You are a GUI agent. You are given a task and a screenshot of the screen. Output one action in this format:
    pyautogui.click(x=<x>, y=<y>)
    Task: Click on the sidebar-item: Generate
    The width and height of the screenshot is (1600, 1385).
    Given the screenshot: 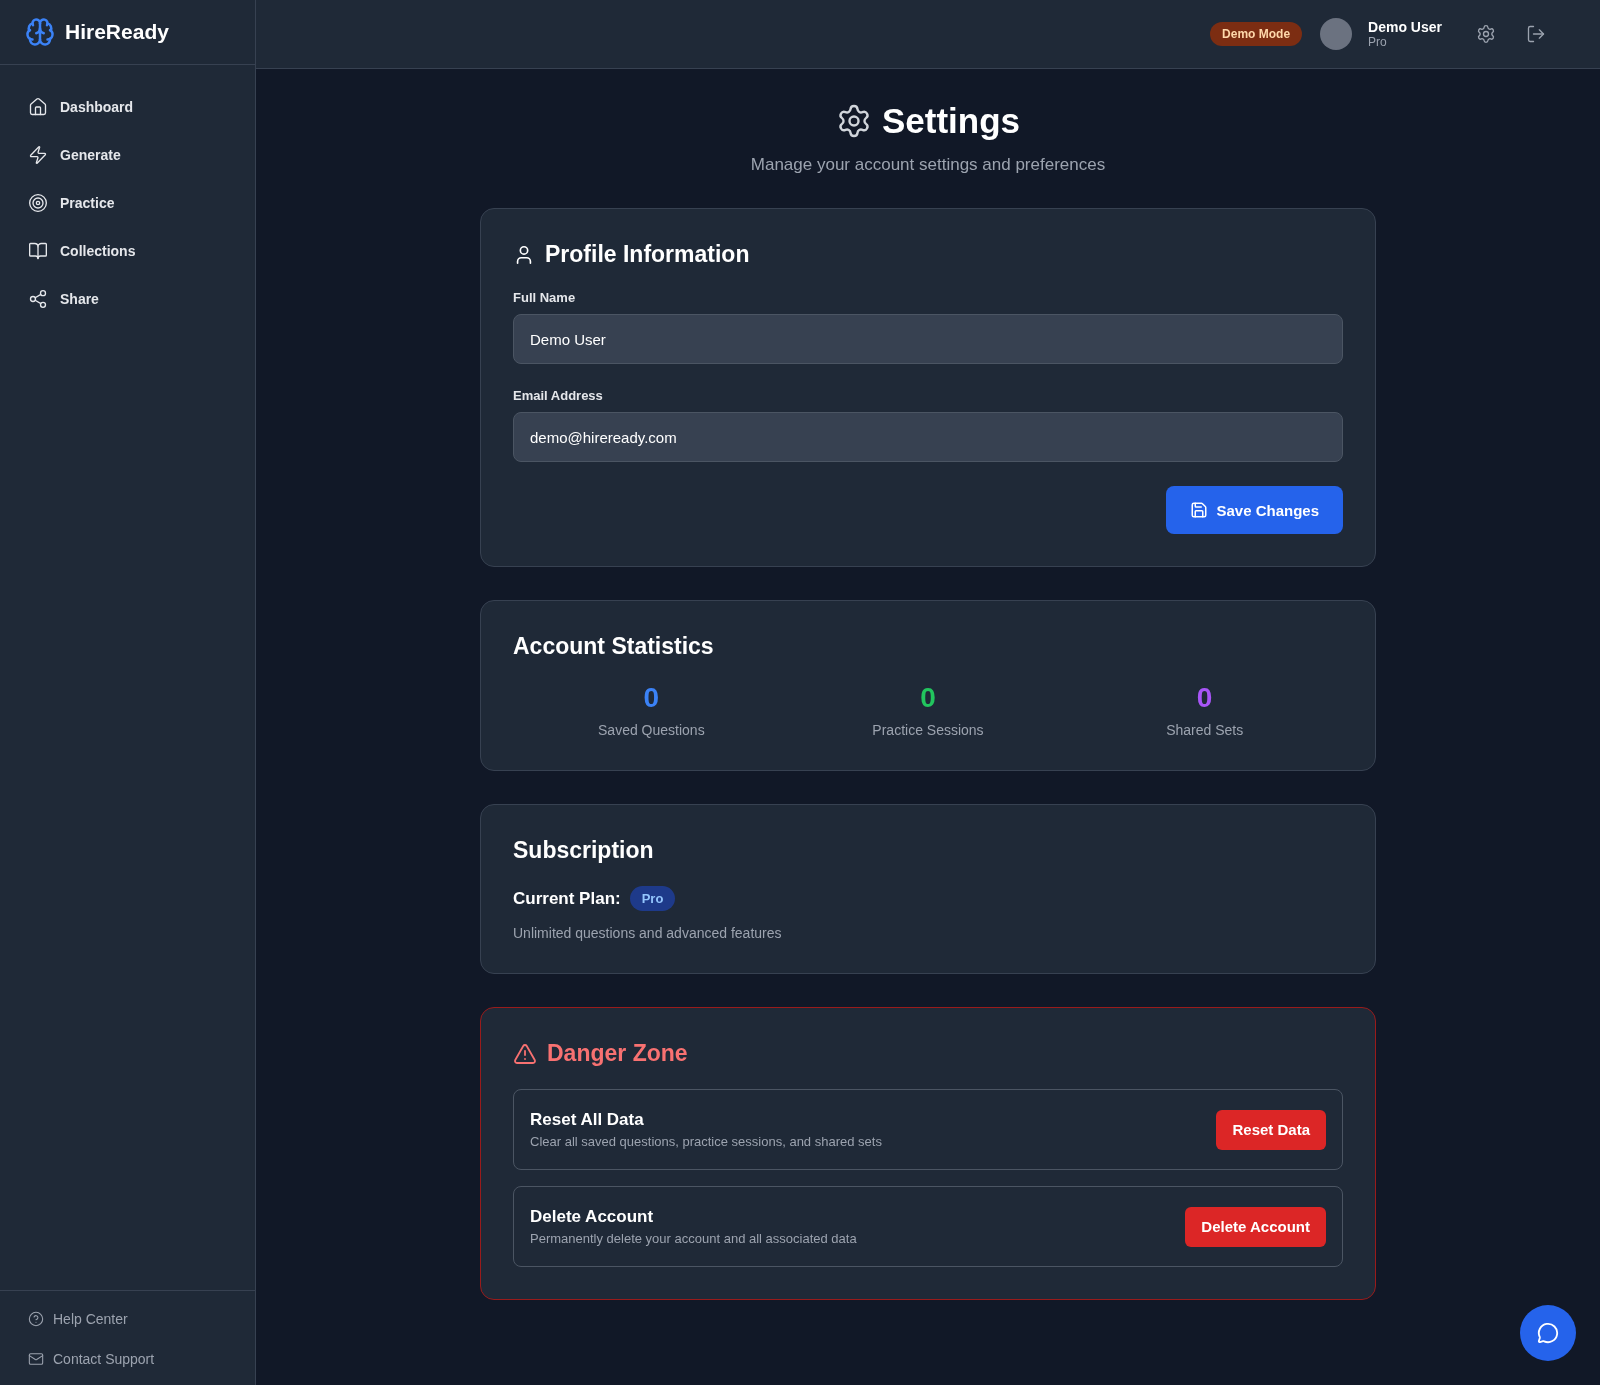 What is the action you would take?
    pyautogui.click(x=127, y=155)
    